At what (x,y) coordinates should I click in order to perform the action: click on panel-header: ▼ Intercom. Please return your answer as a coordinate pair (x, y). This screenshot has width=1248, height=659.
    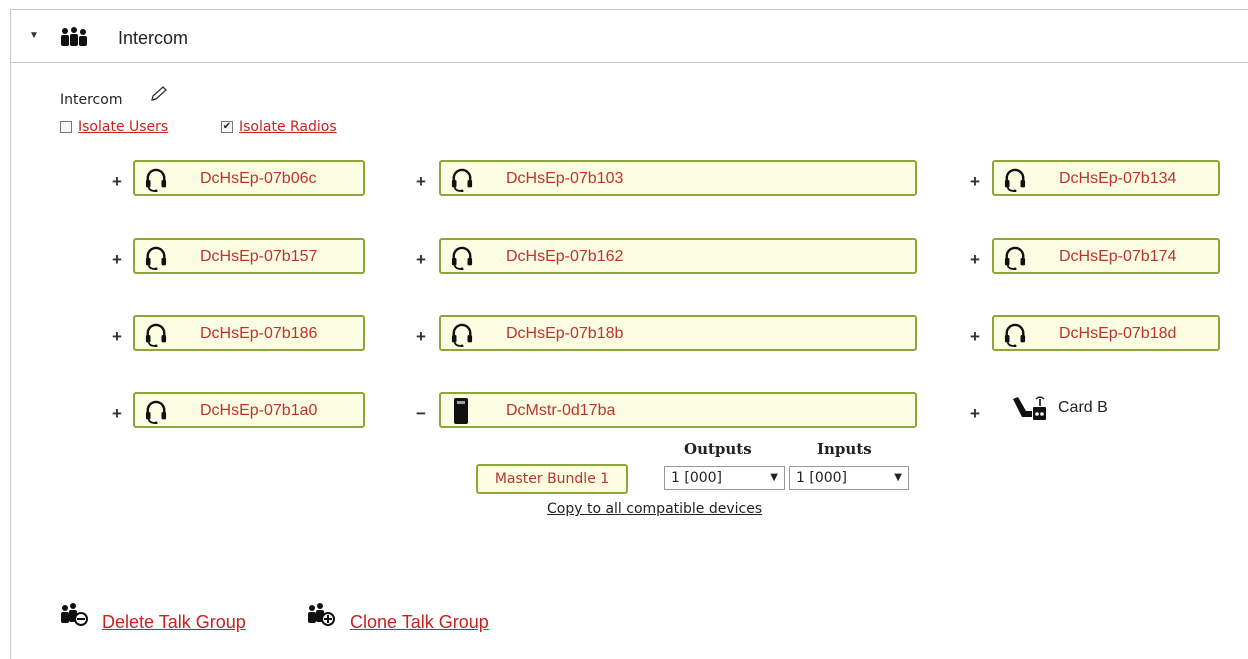
    Looking at the image, I should click on (629, 36).